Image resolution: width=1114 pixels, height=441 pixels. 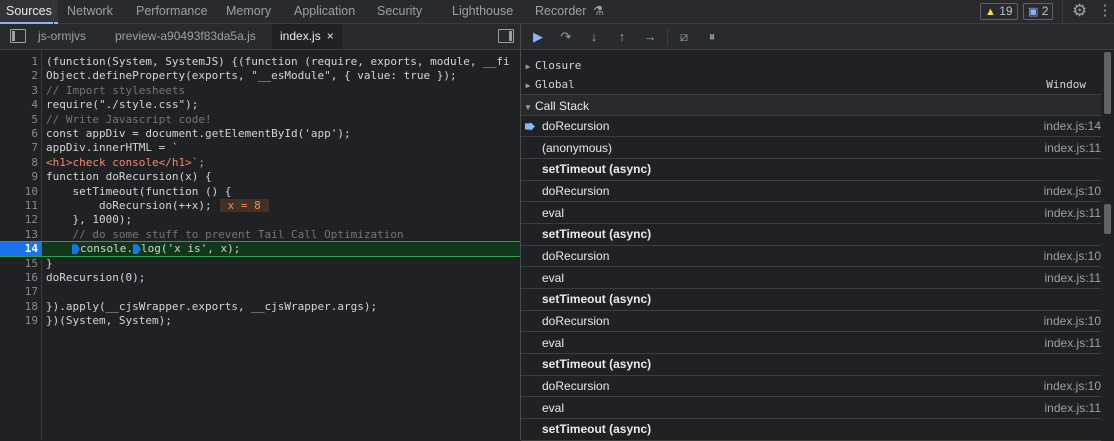 What do you see at coordinates (307, 36) in the screenshot?
I see `file-tab-index-js: index.js ×` at bounding box center [307, 36].